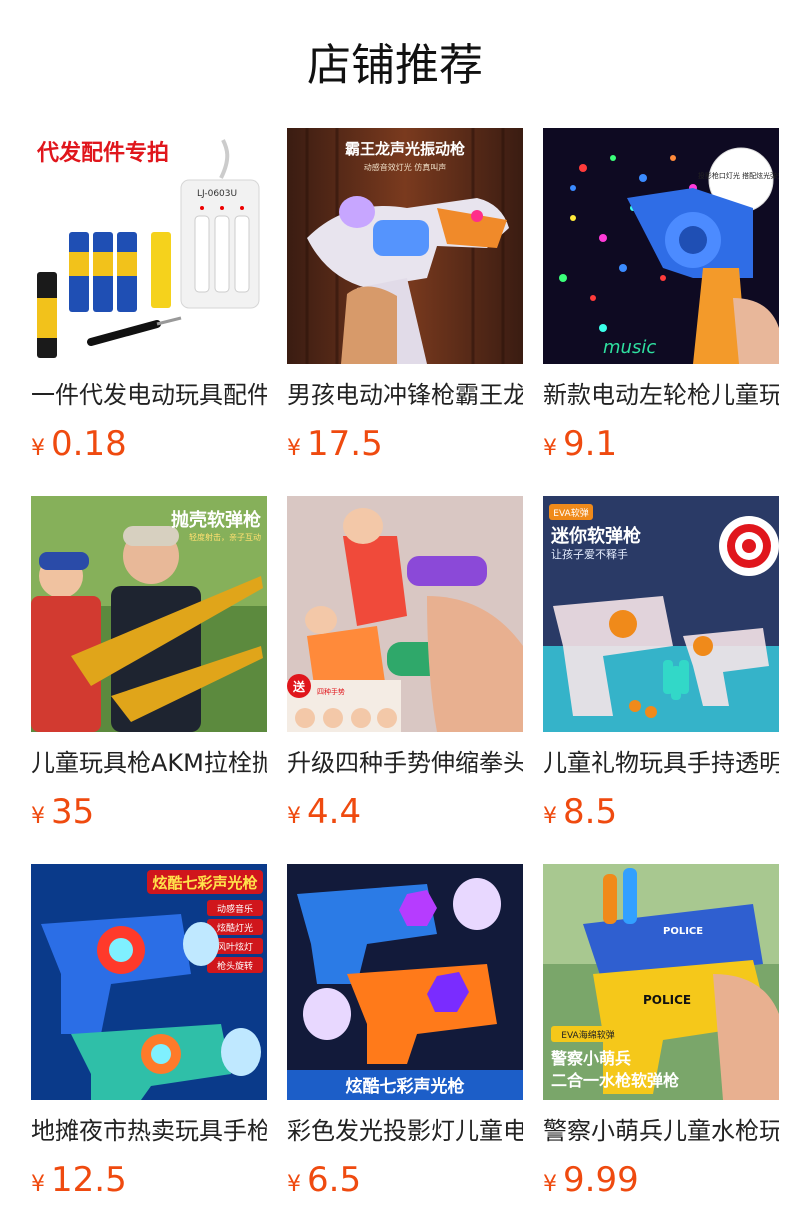 Image resolution: width=790 pixels, height=1232 pixels. Describe the element at coordinates (405, 149) in the screenshot. I see `image-badge-text: 霸王龙声光振动枪` at that location.